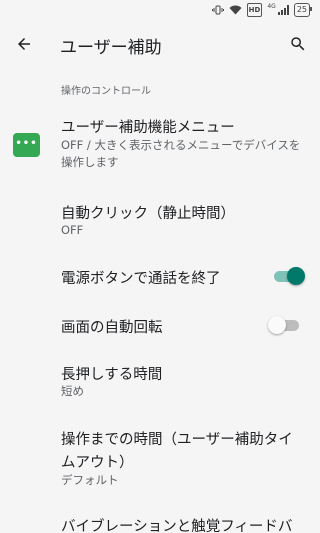 The width and height of the screenshot is (320, 533). Describe the element at coordinates (303, 10) in the screenshot. I see `battery-icon: 25` at that location.